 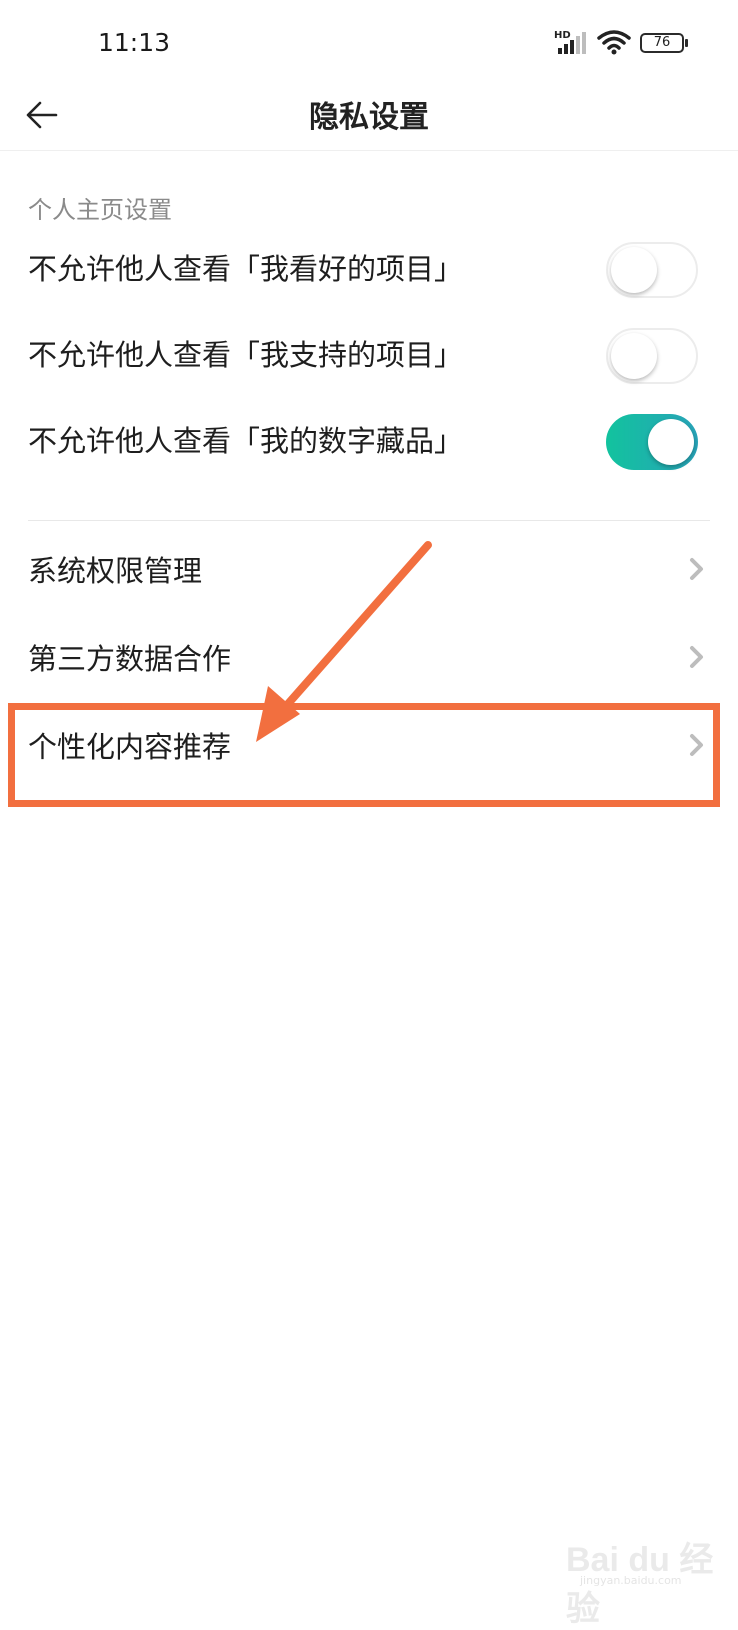 I want to click on toggle-row-watched-projects: 不允许他人查看「我看好的项目」, so click(x=369, y=269).